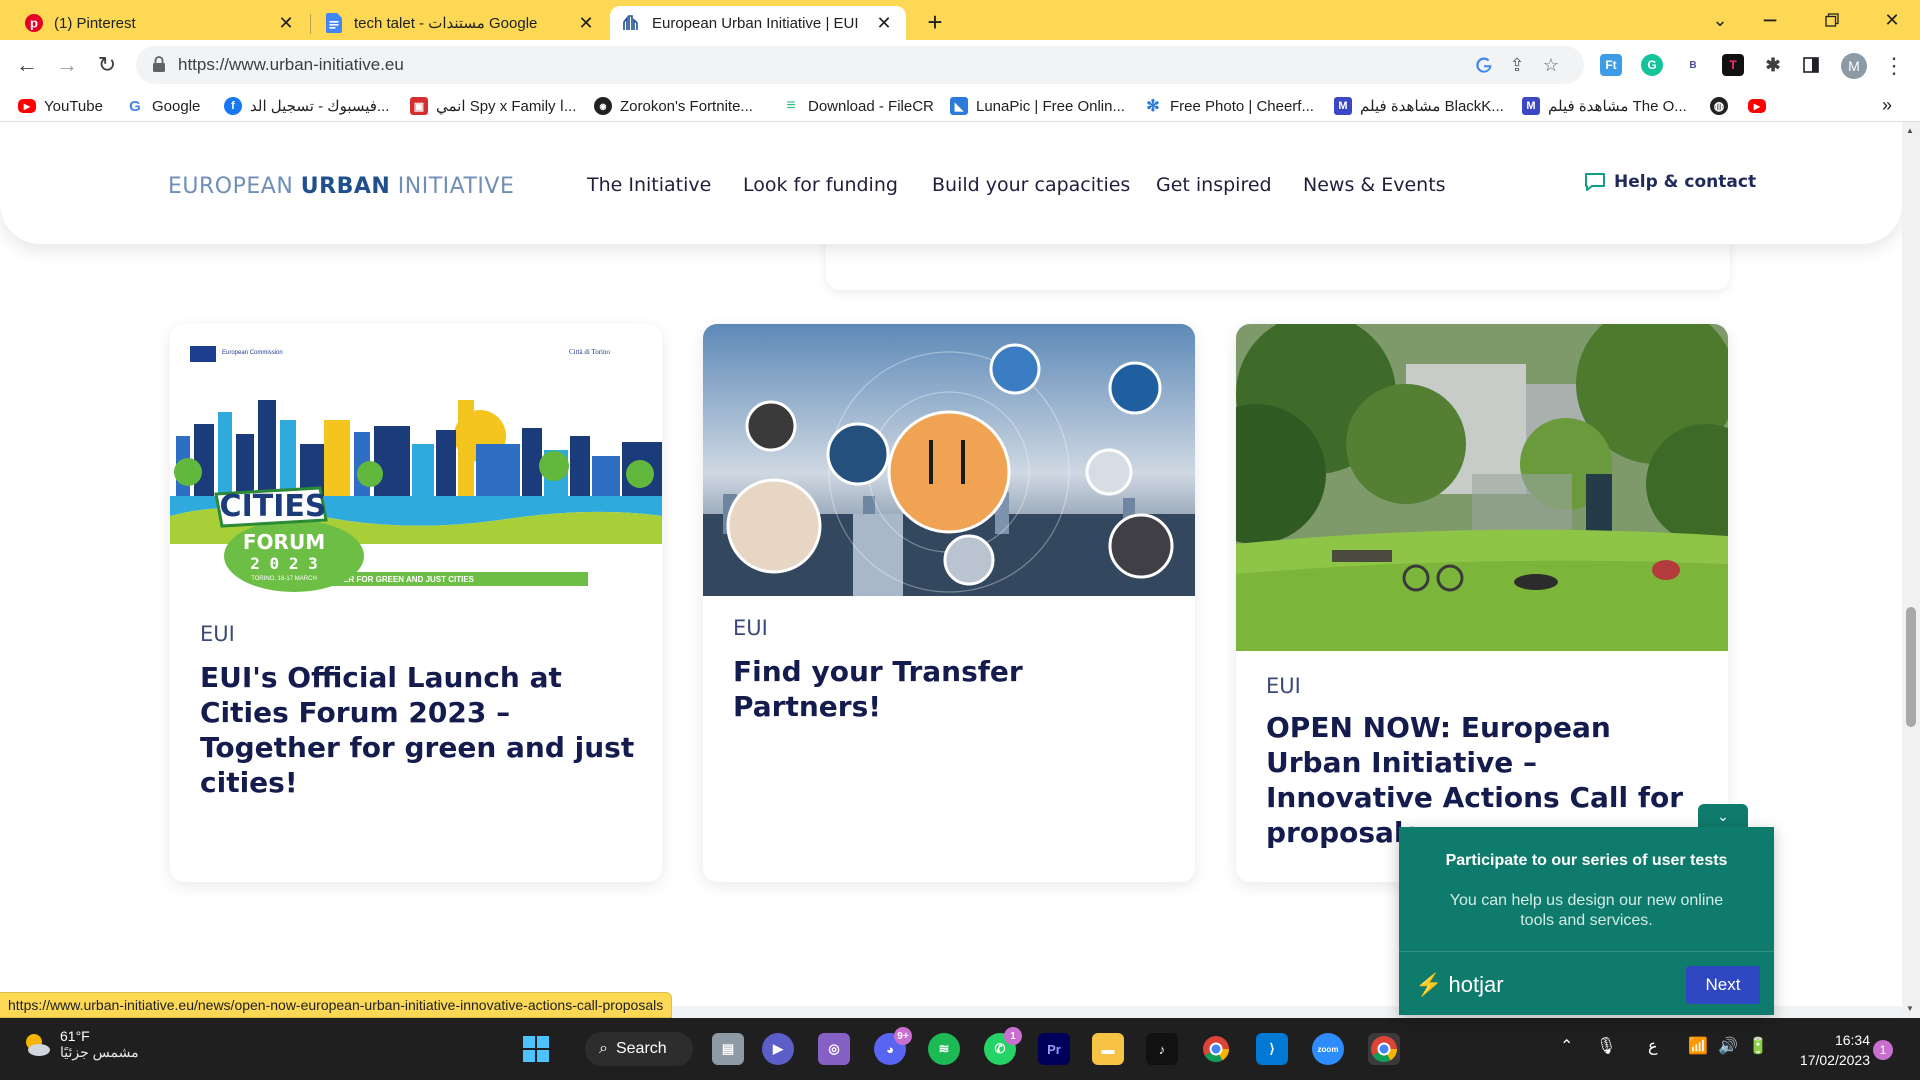  What do you see at coordinates (163, 106) in the screenshot?
I see `bookmark-google: G Google` at bounding box center [163, 106].